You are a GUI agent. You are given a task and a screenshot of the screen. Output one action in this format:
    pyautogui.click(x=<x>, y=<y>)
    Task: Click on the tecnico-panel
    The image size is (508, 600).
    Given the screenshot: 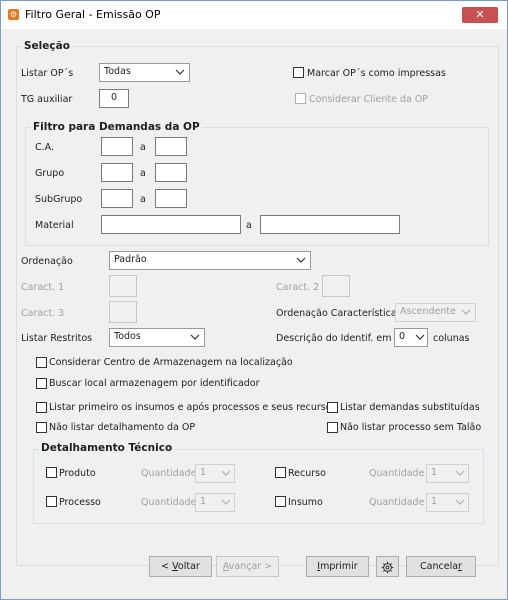 What is the action you would take?
    pyautogui.click(x=258, y=486)
    